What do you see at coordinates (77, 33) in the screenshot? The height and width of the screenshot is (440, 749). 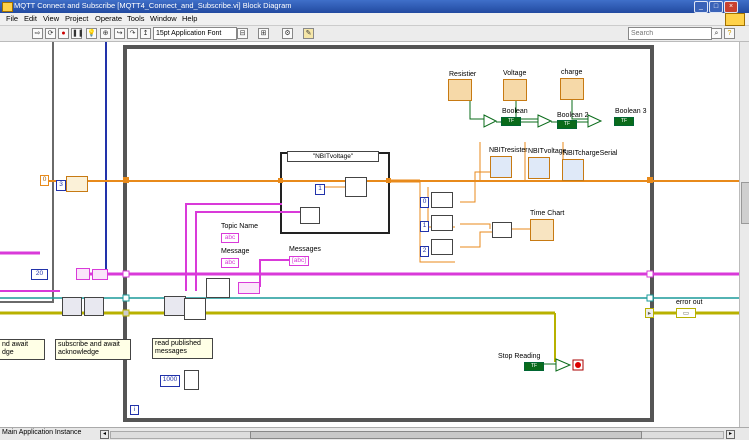 I see `pause-icon: ❚❚` at bounding box center [77, 33].